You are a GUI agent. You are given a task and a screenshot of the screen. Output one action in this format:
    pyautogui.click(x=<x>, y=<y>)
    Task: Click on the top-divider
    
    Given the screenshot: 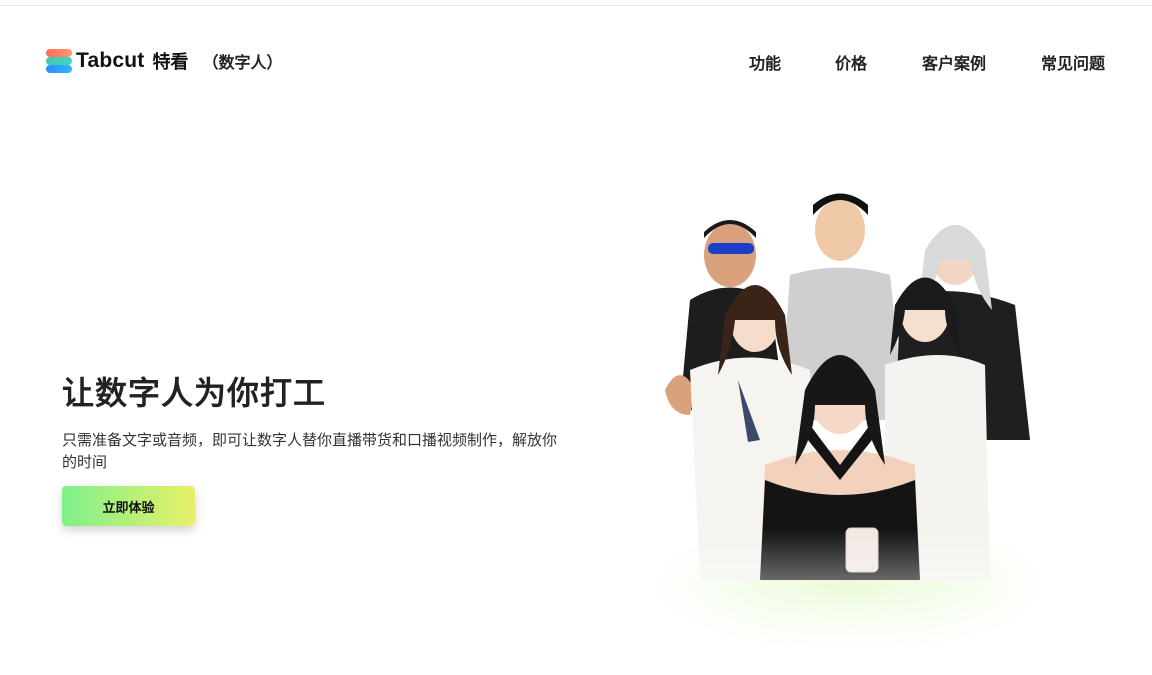 What is the action you would take?
    pyautogui.click(x=576, y=5)
    